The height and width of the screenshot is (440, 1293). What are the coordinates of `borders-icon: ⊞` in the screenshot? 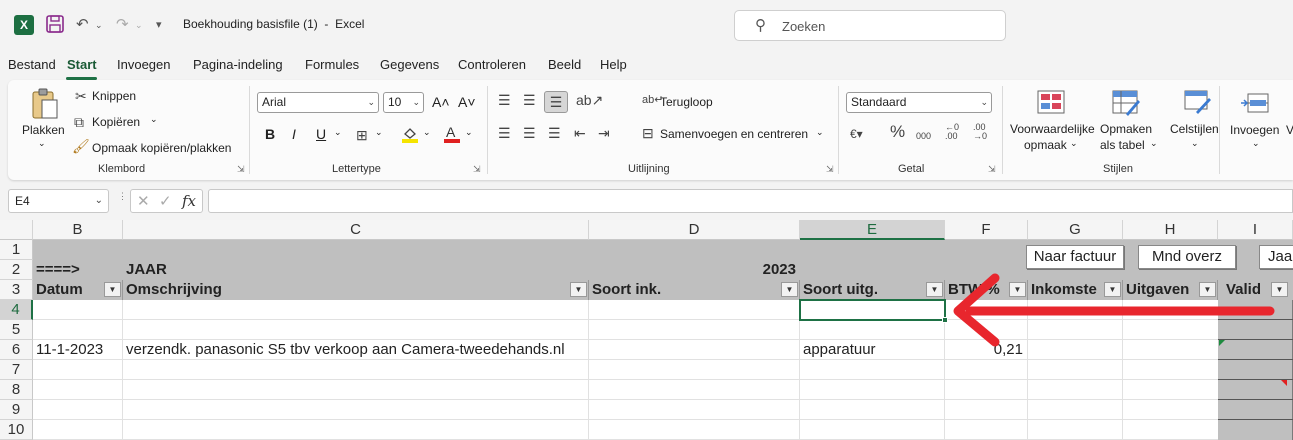 It's located at (362, 135).